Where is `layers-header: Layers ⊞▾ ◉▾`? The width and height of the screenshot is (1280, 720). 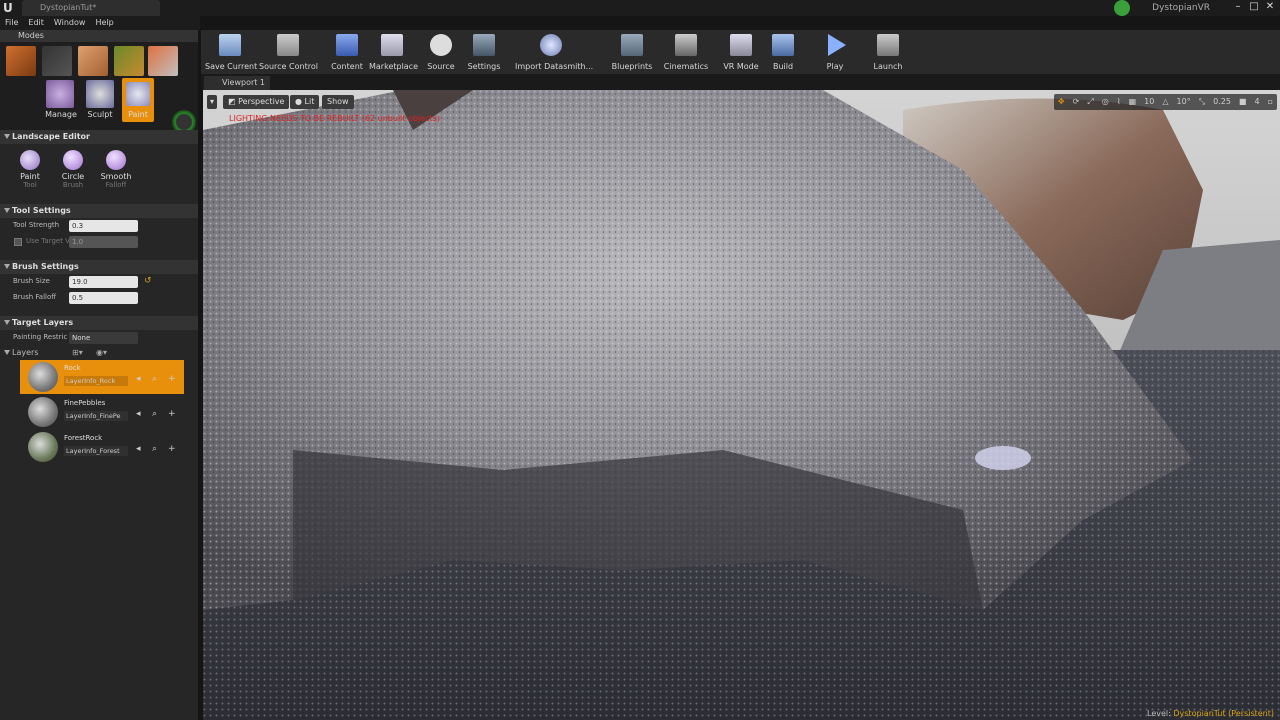
layers-header: Layers ⊞▾ ◉▾ is located at coordinates (99, 353).